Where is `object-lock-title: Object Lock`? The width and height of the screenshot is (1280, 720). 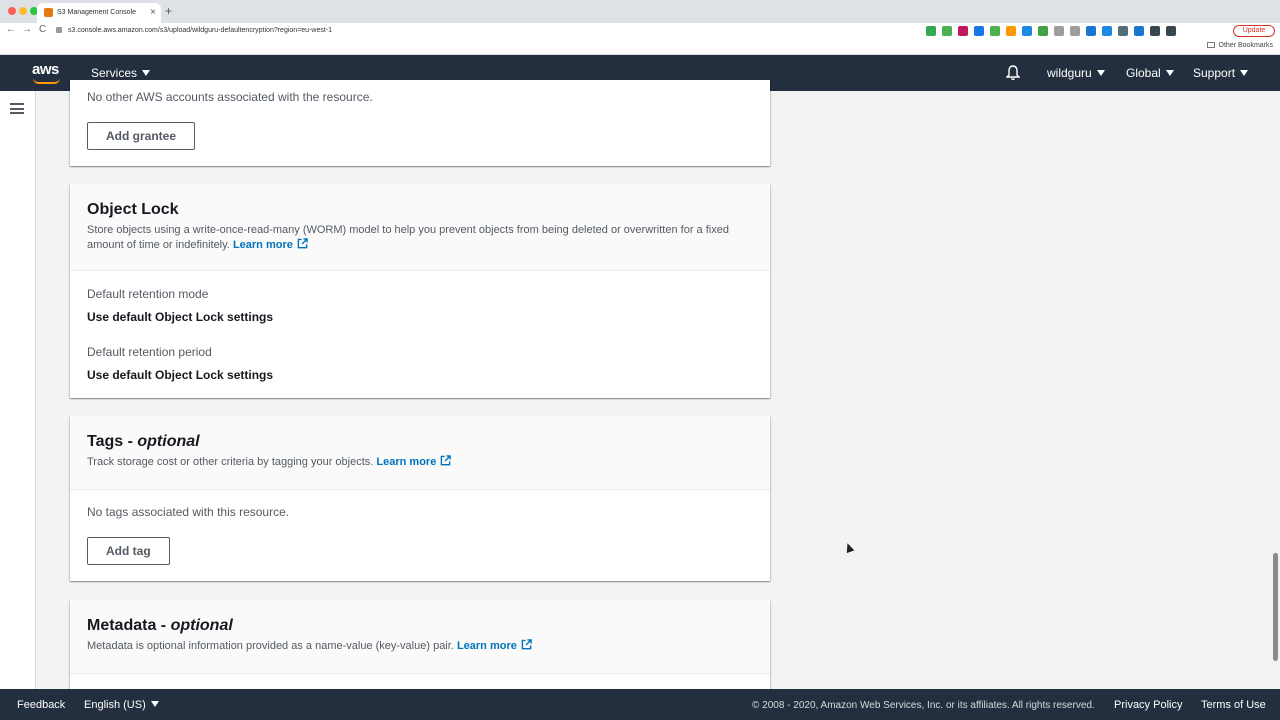 object-lock-title: Object Lock is located at coordinates (133, 209).